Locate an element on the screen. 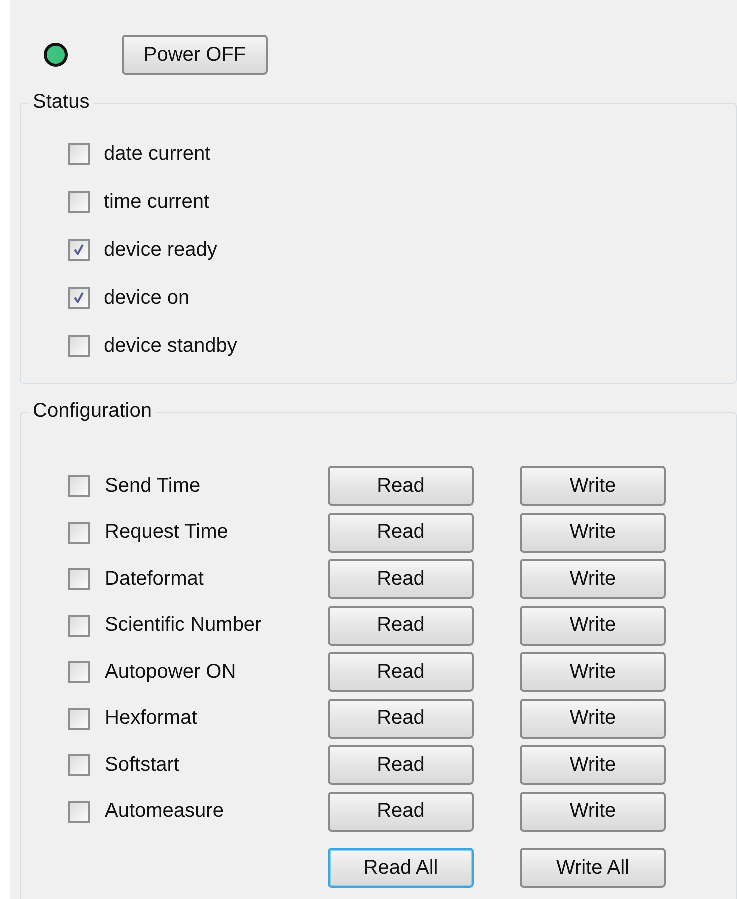 The height and width of the screenshot is (899, 737). checkbox-label: Send Time is located at coordinates (153, 486).